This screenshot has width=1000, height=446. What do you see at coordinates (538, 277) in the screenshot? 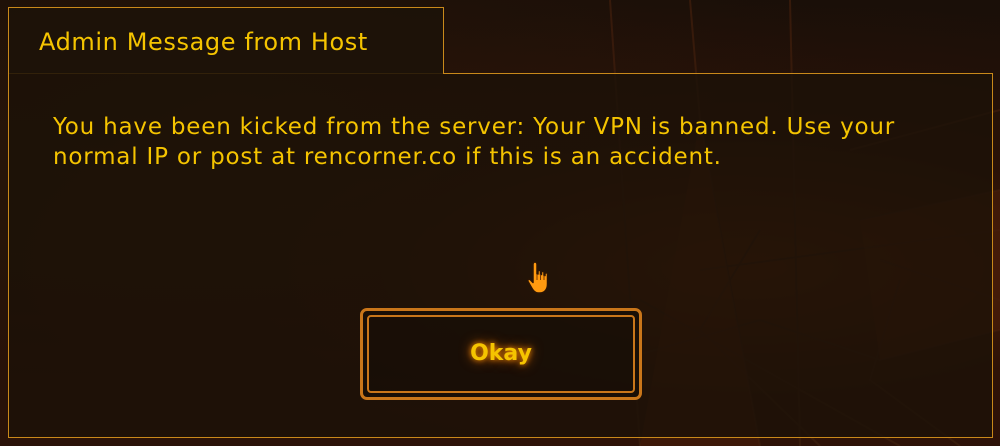
I see `hand-pointer-icon` at bounding box center [538, 277].